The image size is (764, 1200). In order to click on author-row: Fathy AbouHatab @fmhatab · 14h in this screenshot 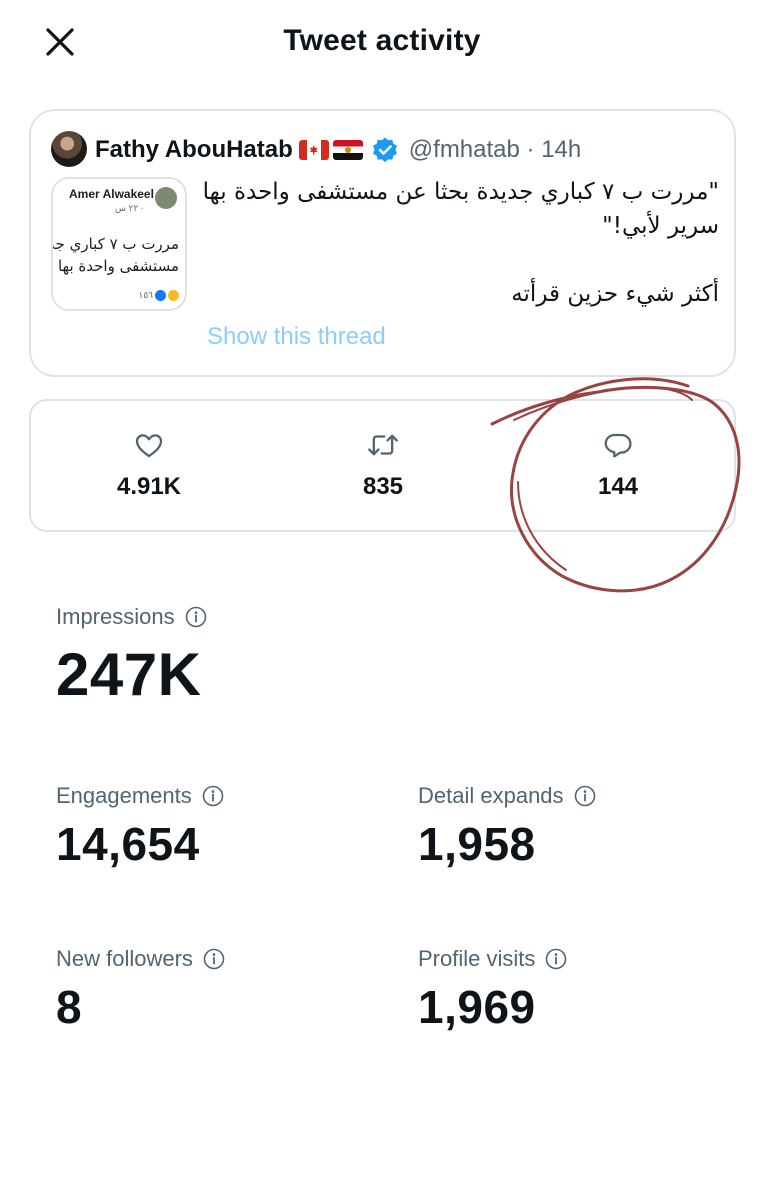, I will do `click(338, 150)`.